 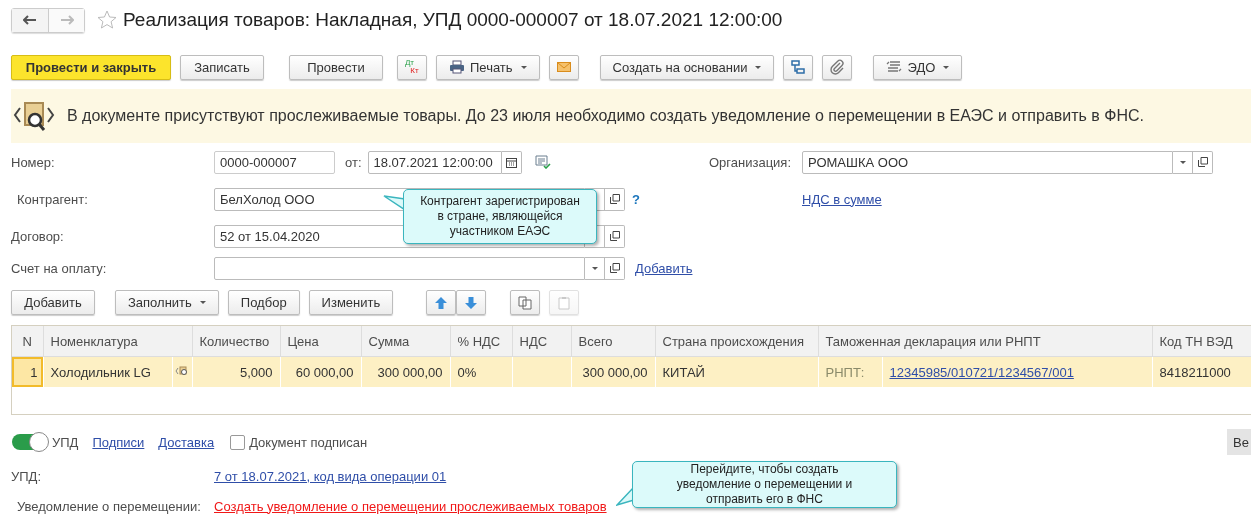 I want to click on banner-message: В документе присутствуют прослеживаемые товары. До 23 июля необходимо создать уведомление о перемещении в ЕАЭС и отправить в ФНС., so click(x=605, y=116).